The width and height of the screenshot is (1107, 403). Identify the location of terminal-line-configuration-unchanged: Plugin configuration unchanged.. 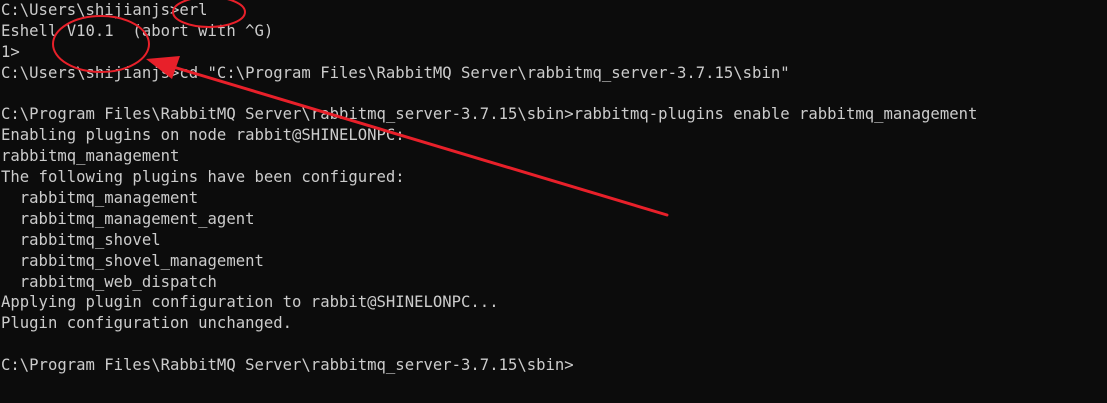
(147, 323).